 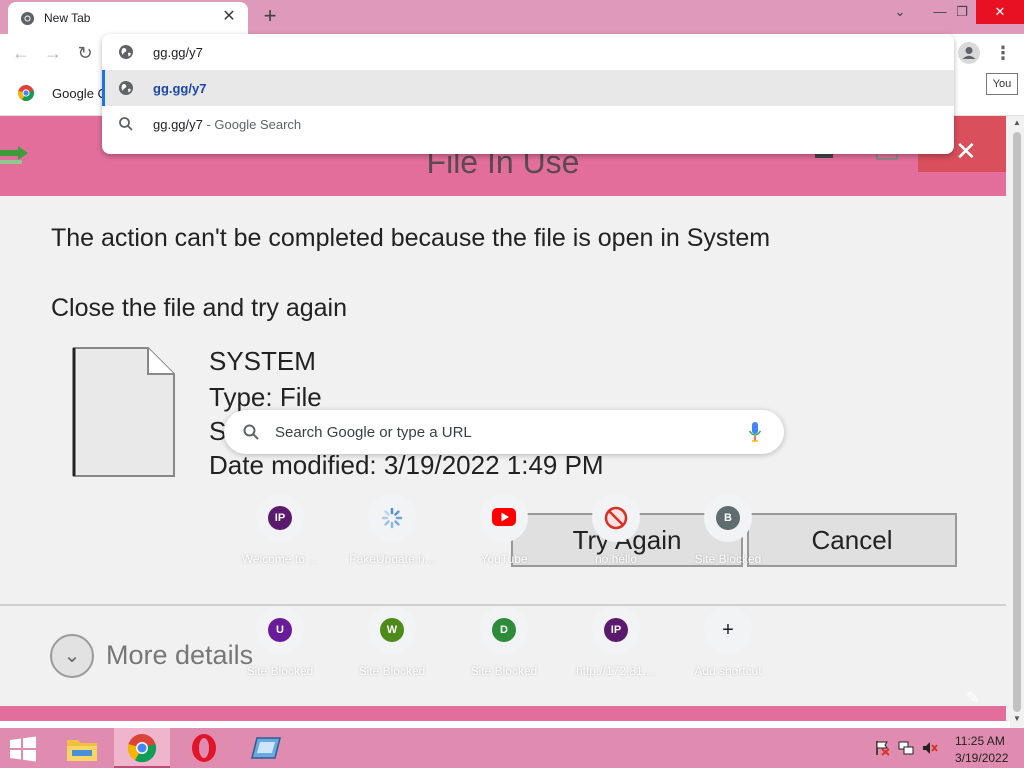 What do you see at coordinates (128, 18) in the screenshot?
I see `tab-new-tab: New Tab ✕` at bounding box center [128, 18].